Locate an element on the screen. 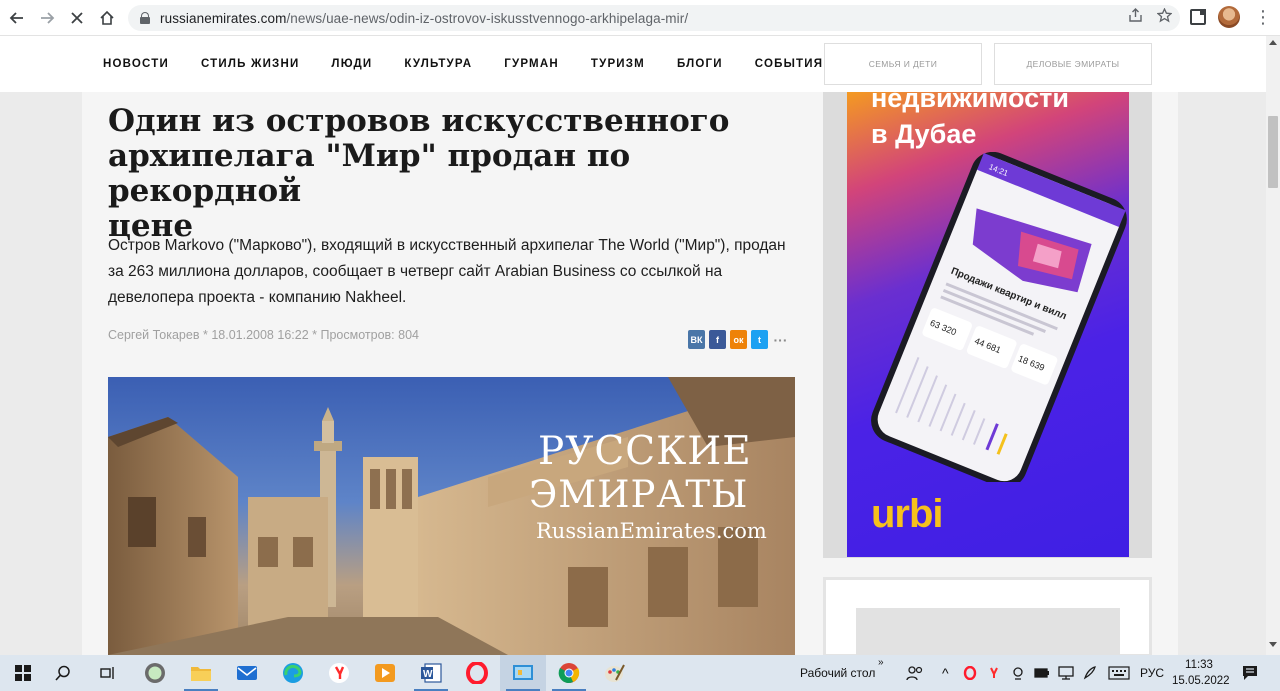 This screenshot has width=1280, height=691. odnoklassniki-share-button: ок is located at coordinates (738, 339).